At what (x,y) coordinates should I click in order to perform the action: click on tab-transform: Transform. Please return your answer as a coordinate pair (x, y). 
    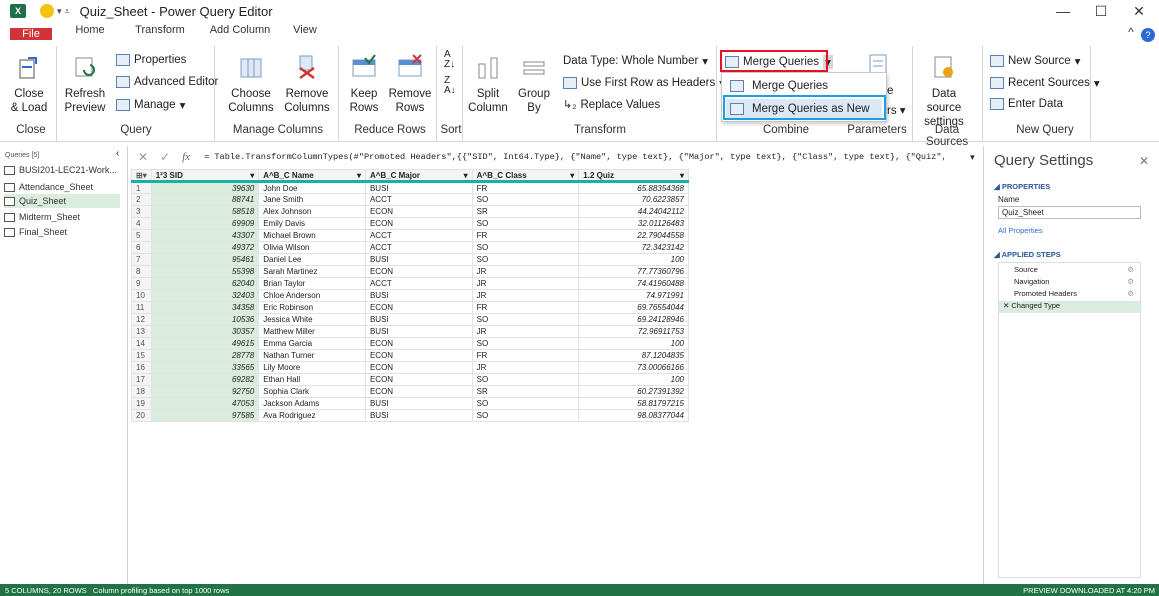
    Looking at the image, I should click on (160, 32).